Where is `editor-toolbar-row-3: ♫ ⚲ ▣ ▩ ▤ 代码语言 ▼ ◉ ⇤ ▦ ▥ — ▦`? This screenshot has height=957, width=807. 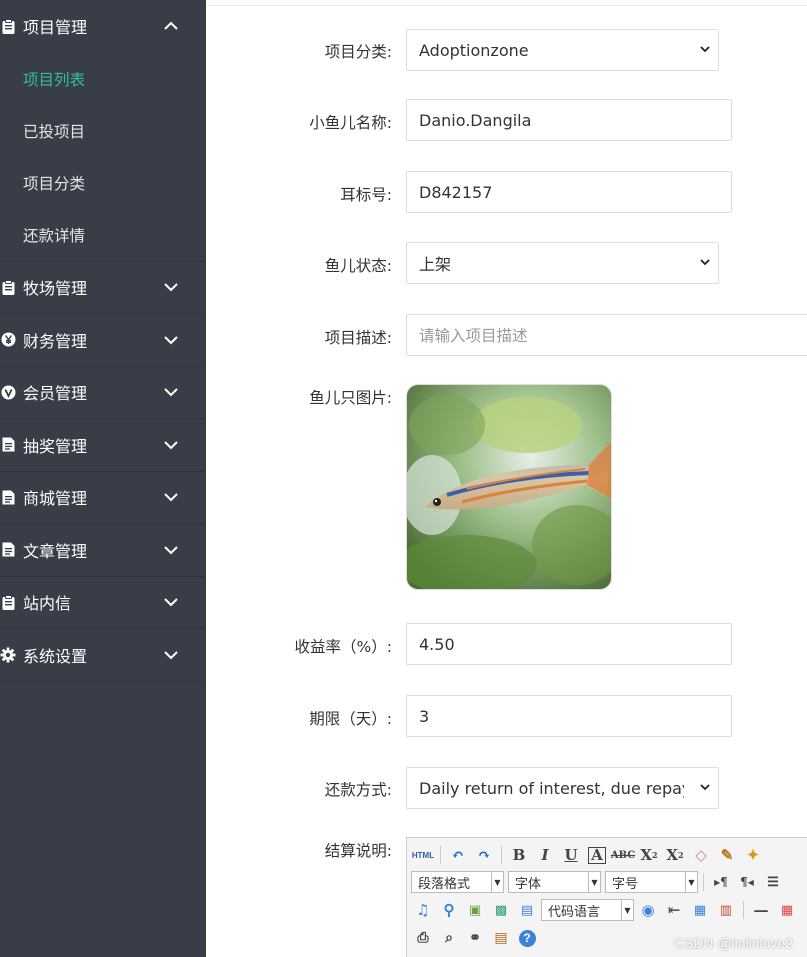 editor-toolbar-row-3: ♫ ⚲ ▣ ▩ ▤ 代码语言 ▼ ◉ ⇤ ▦ ▥ — ▦ is located at coordinates (605, 910).